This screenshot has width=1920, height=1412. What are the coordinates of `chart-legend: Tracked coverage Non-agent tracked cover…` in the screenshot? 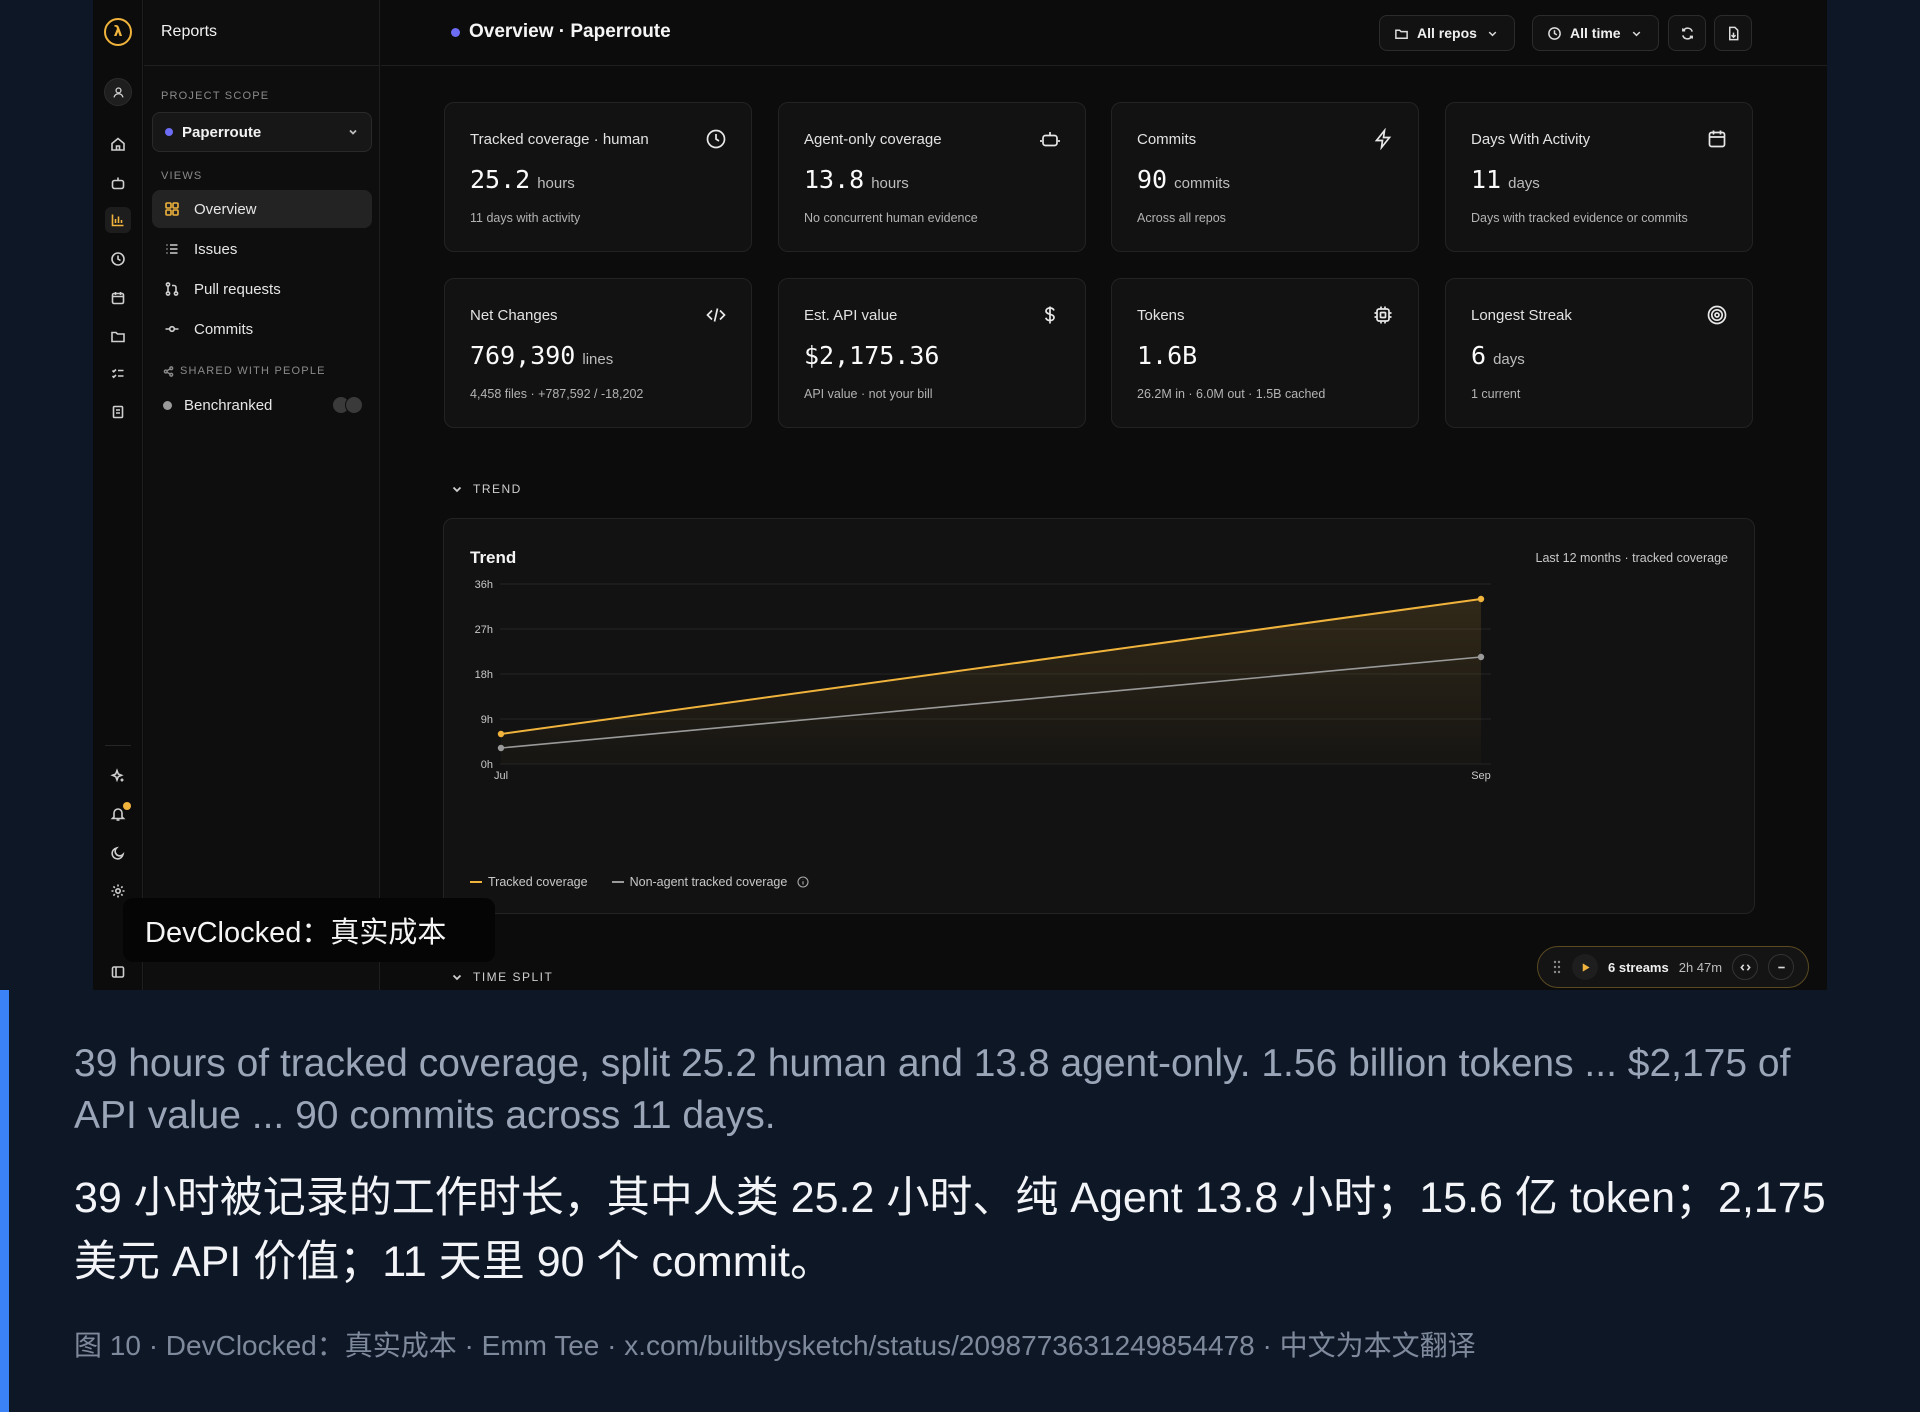 It's located at (639, 882).